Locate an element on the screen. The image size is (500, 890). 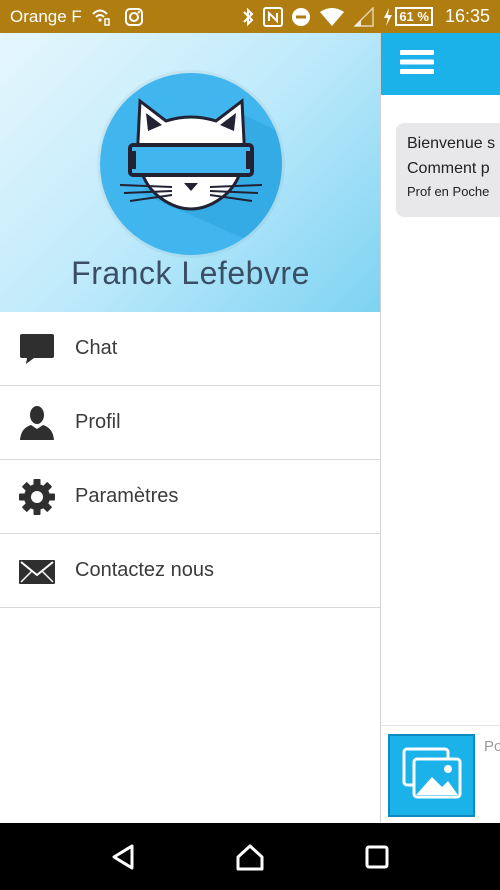
clock: 16:35 is located at coordinates (467, 16).